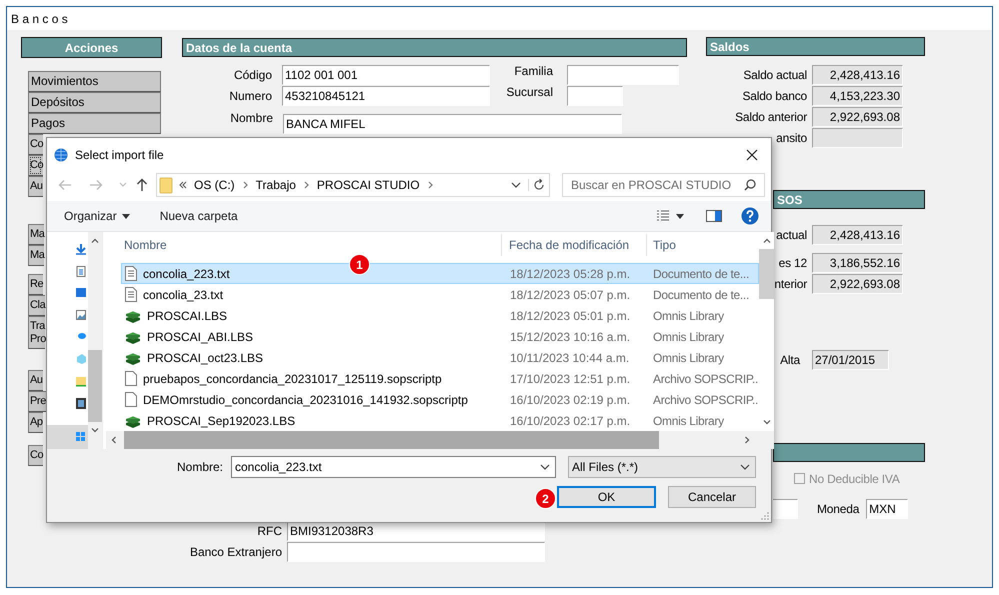 The image size is (999, 595). What do you see at coordinates (702, 245) in the screenshot?
I see `column-header: Tipo` at bounding box center [702, 245].